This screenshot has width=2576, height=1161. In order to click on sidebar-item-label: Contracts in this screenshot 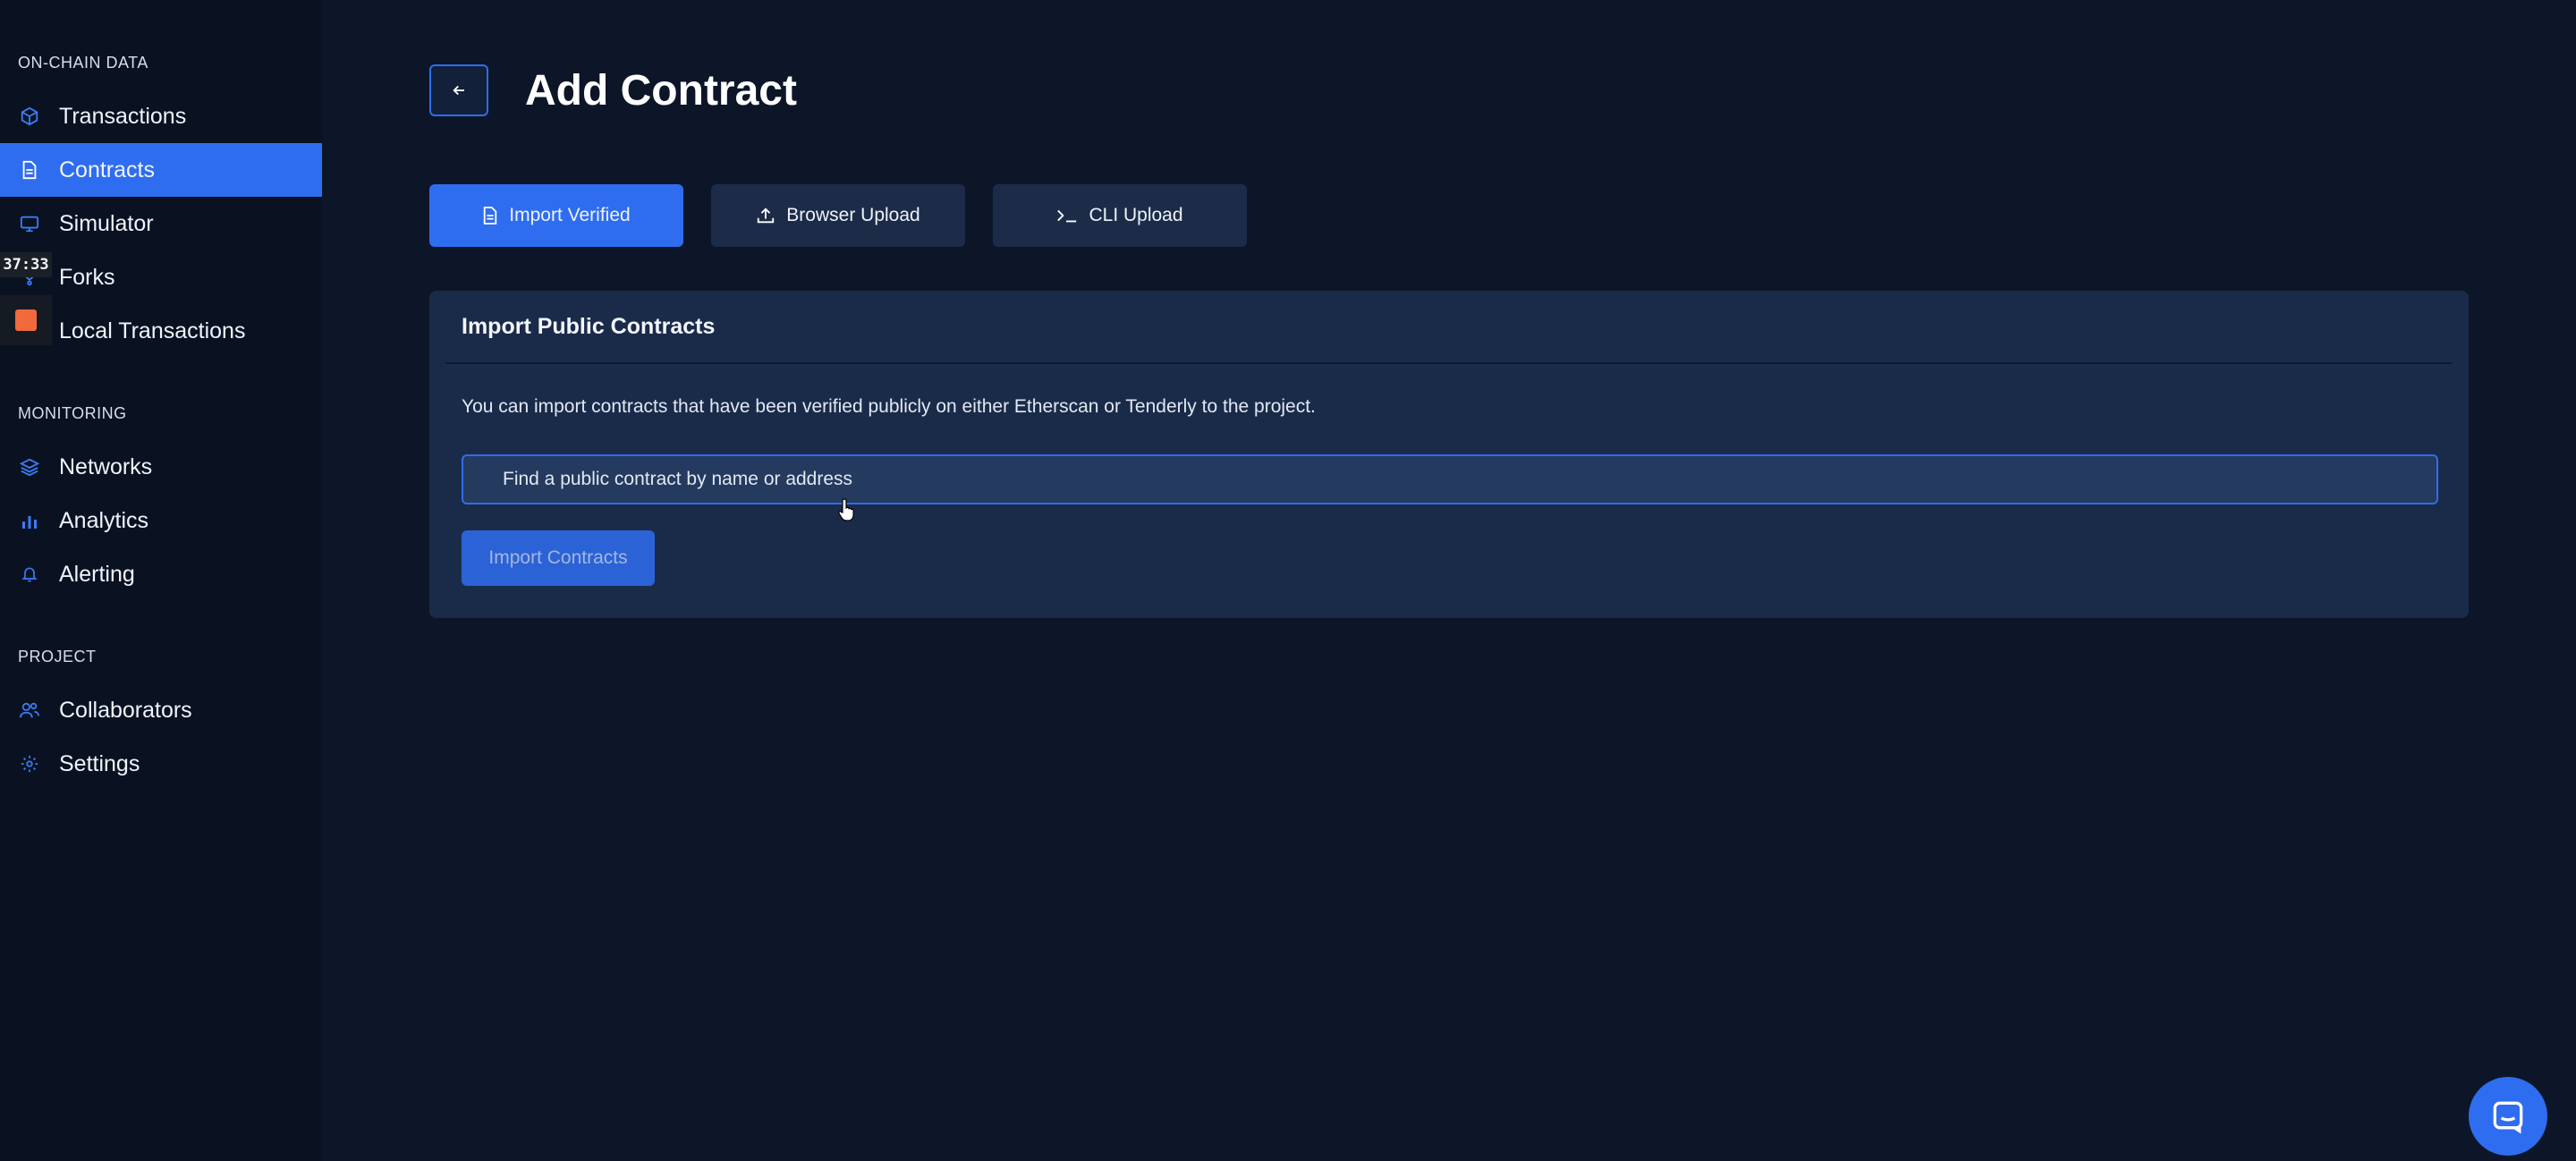, I will do `click(107, 170)`.